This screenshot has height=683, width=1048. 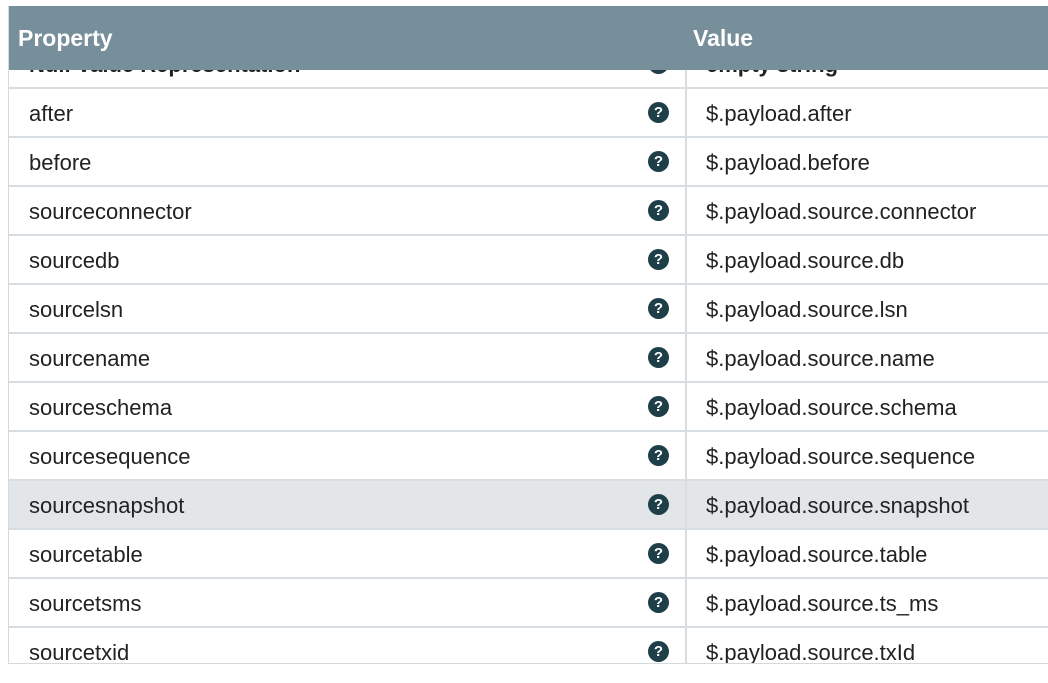 I want to click on table-row: sourcedb? $.payload.source.db, so click(x=528, y=260).